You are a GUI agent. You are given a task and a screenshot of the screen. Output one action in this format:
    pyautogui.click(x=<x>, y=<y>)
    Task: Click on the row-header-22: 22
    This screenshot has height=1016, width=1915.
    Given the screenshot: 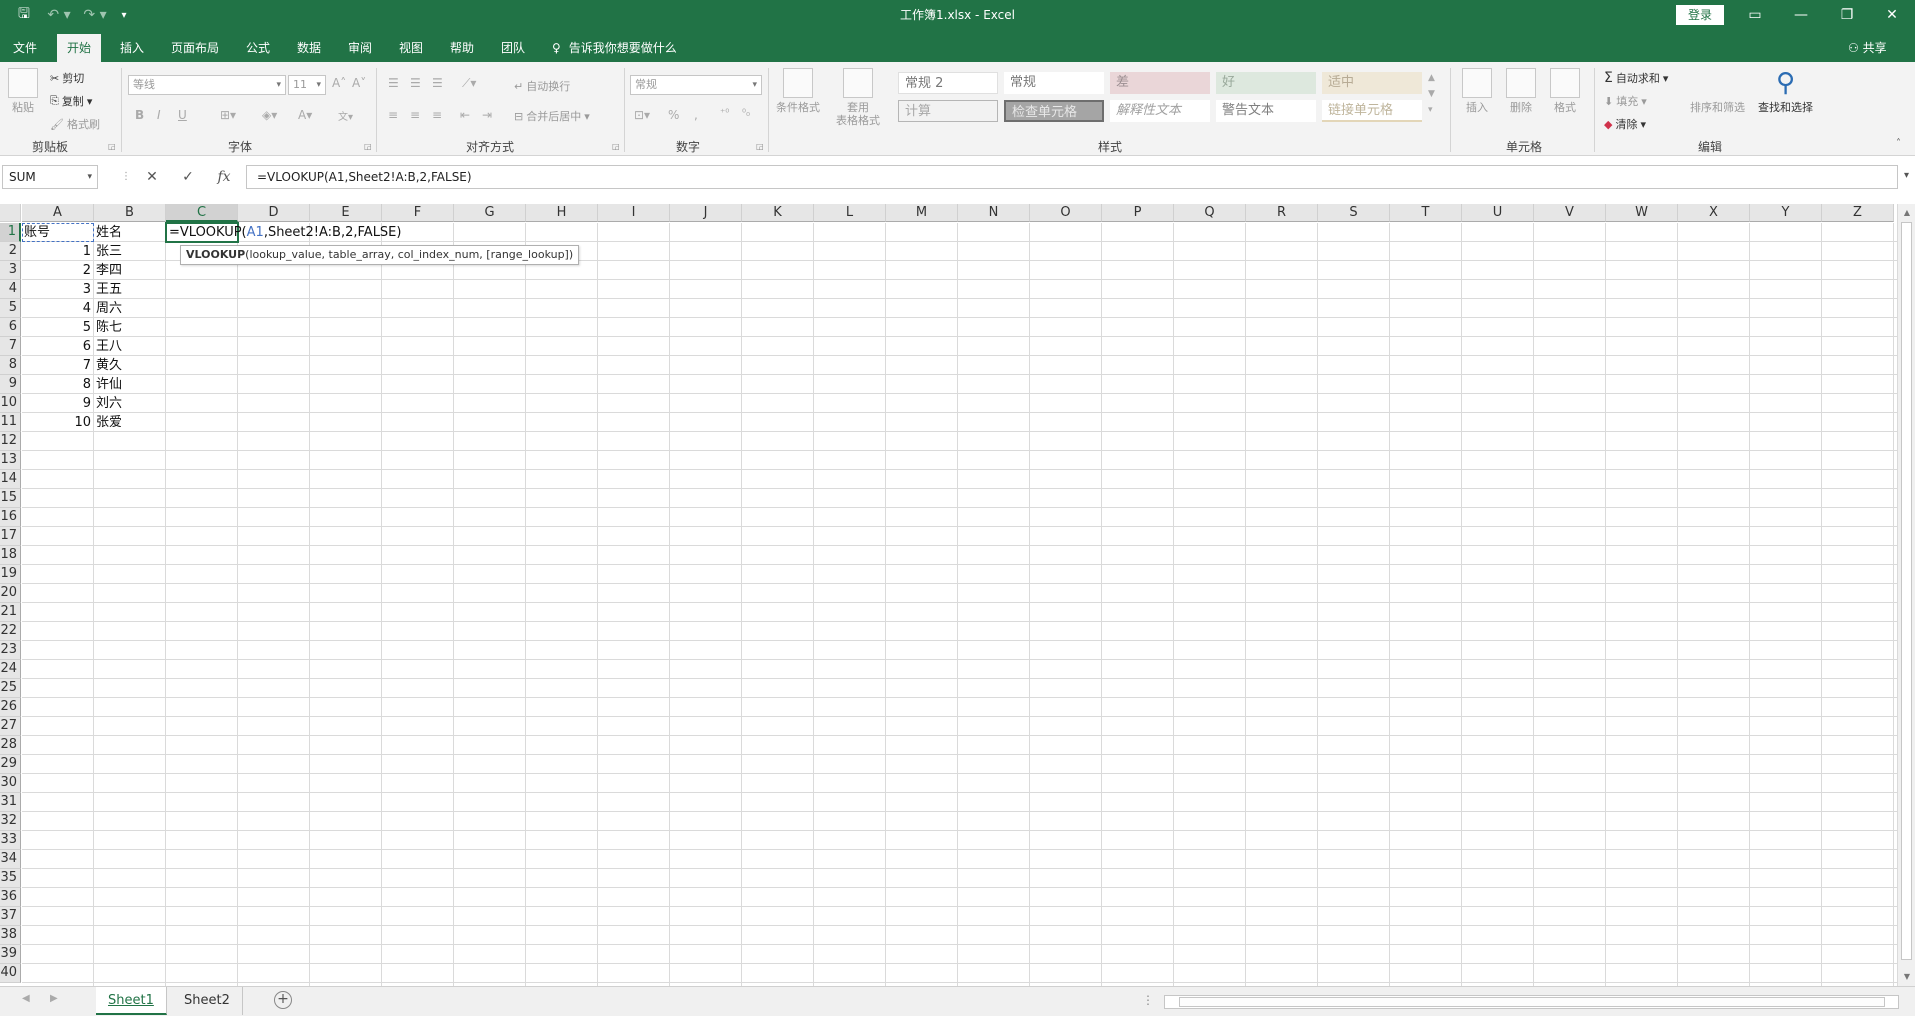 What is the action you would take?
    pyautogui.click(x=10, y=631)
    